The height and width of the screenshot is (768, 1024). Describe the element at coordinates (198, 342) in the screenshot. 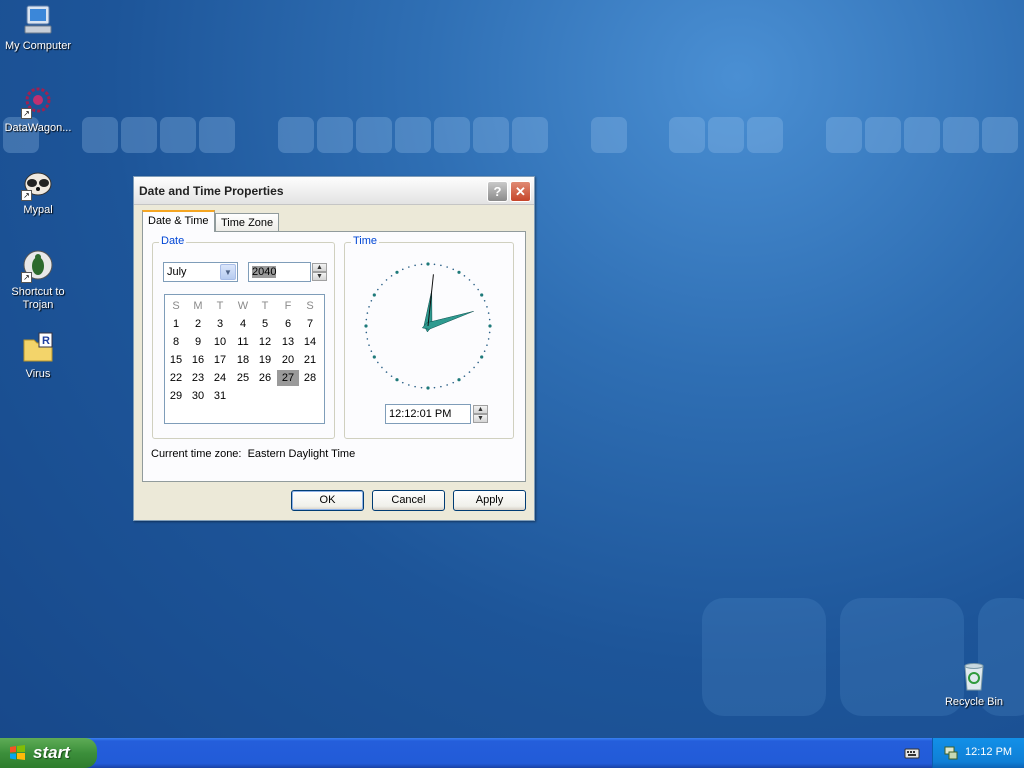

I see `calendar-day: 9` at that location.